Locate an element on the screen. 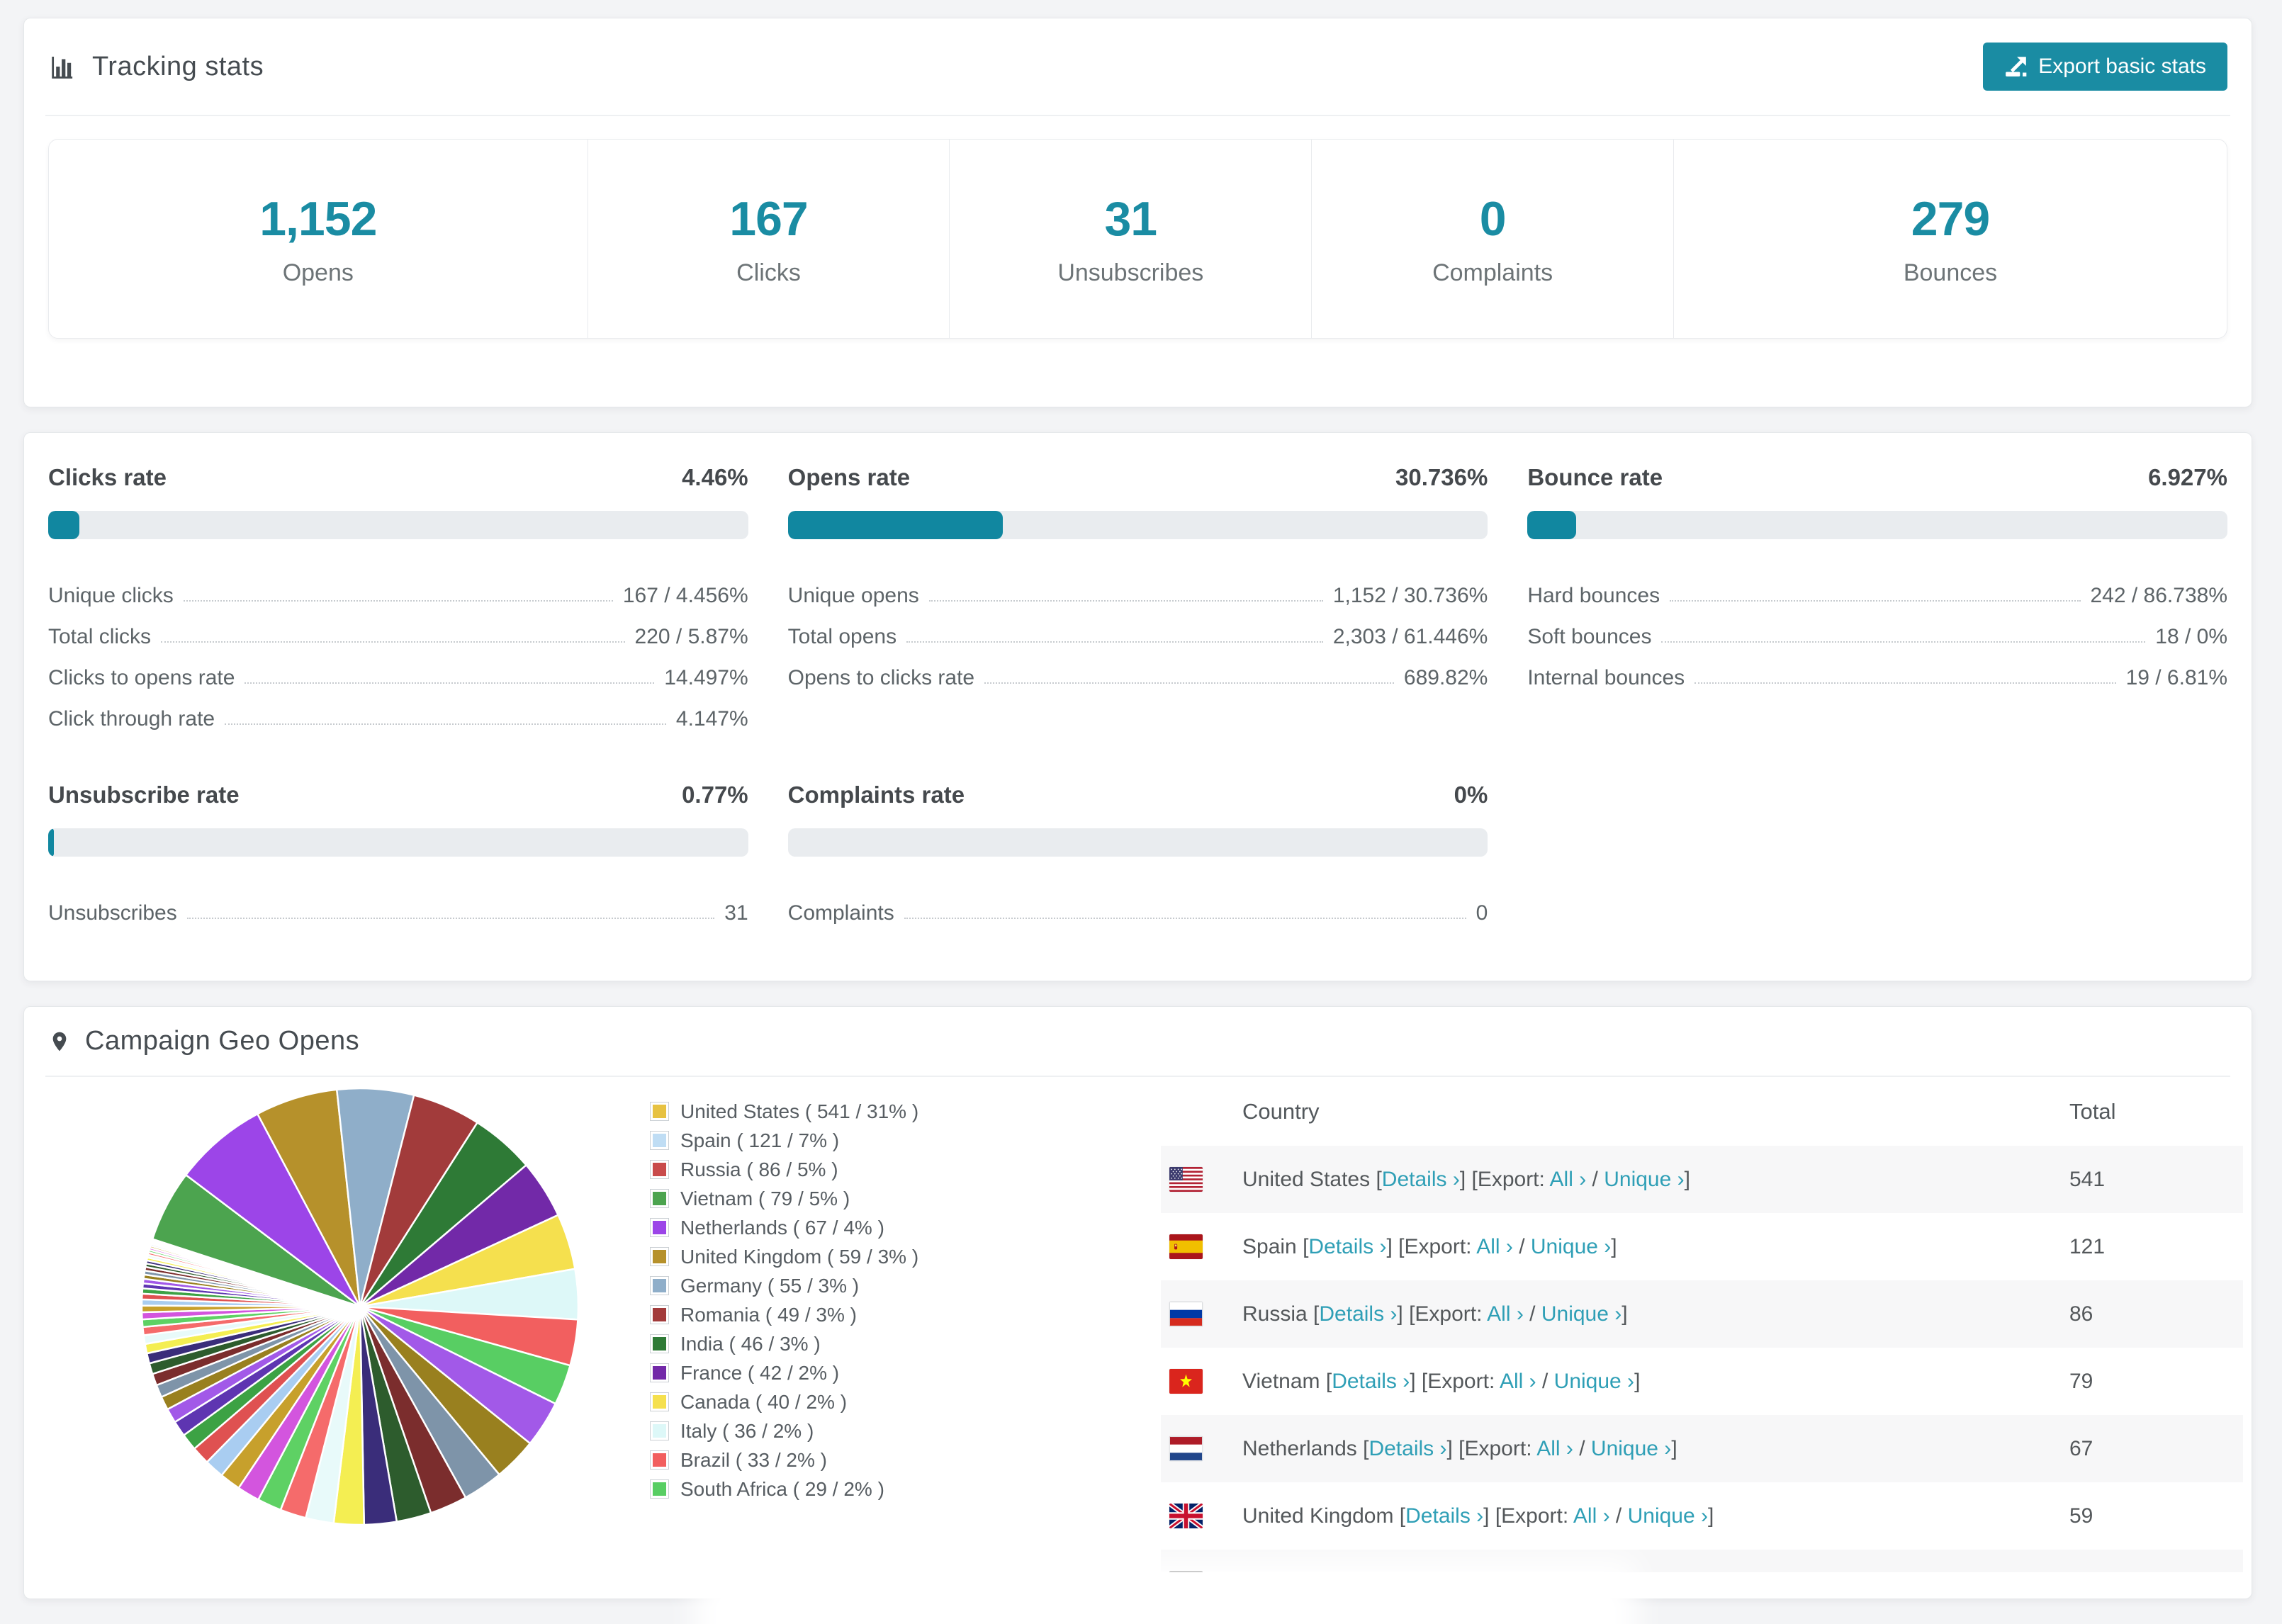 This screenshot has width=2282, height=1624. legend-label: South Africa ( 29 / 2% ) is located at coordinates (782, 1488).